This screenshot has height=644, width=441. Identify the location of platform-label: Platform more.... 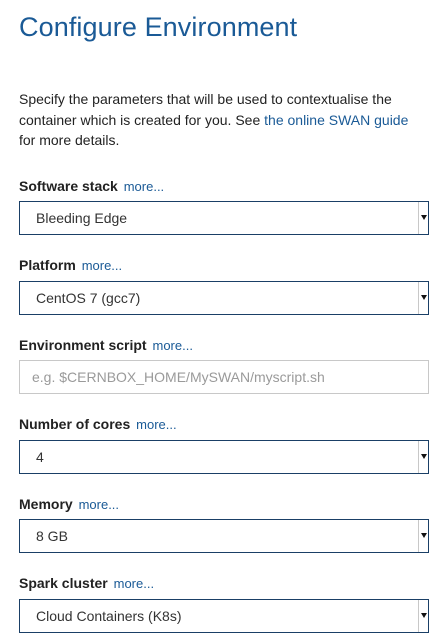
(70, 265).